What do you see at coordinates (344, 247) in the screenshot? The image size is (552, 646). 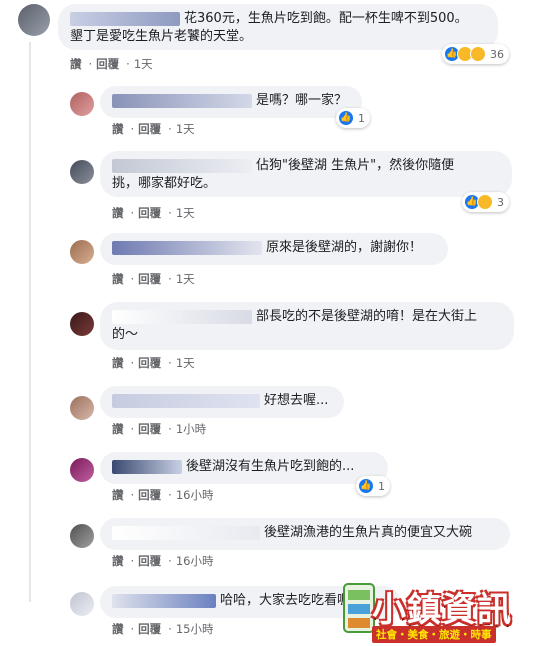 I see `comment-text: 原來是後壁湖的，謝謝你！` at bounding box center [344, 247].